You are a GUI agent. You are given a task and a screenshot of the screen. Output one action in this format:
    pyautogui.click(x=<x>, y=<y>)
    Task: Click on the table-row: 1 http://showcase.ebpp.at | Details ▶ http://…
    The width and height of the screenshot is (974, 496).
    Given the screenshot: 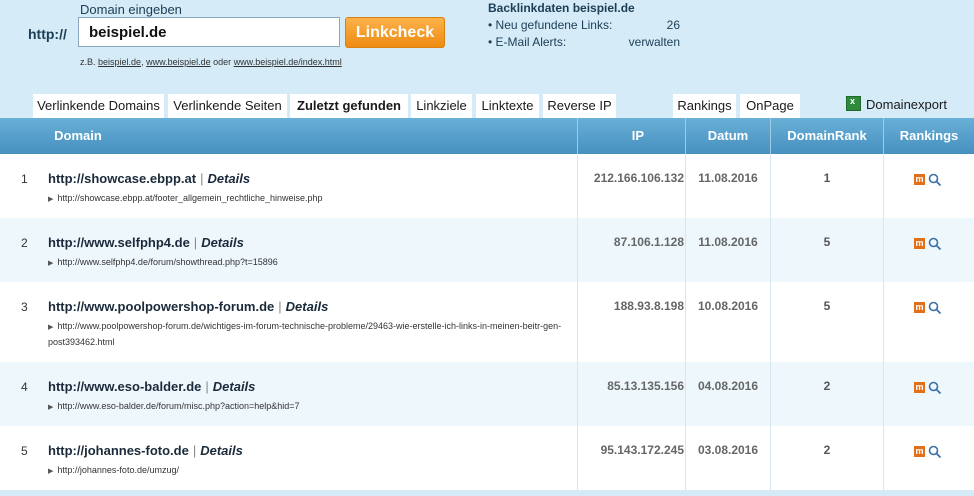 What is the action you would take?
    pyautogui.click(x=487, y=186)
    